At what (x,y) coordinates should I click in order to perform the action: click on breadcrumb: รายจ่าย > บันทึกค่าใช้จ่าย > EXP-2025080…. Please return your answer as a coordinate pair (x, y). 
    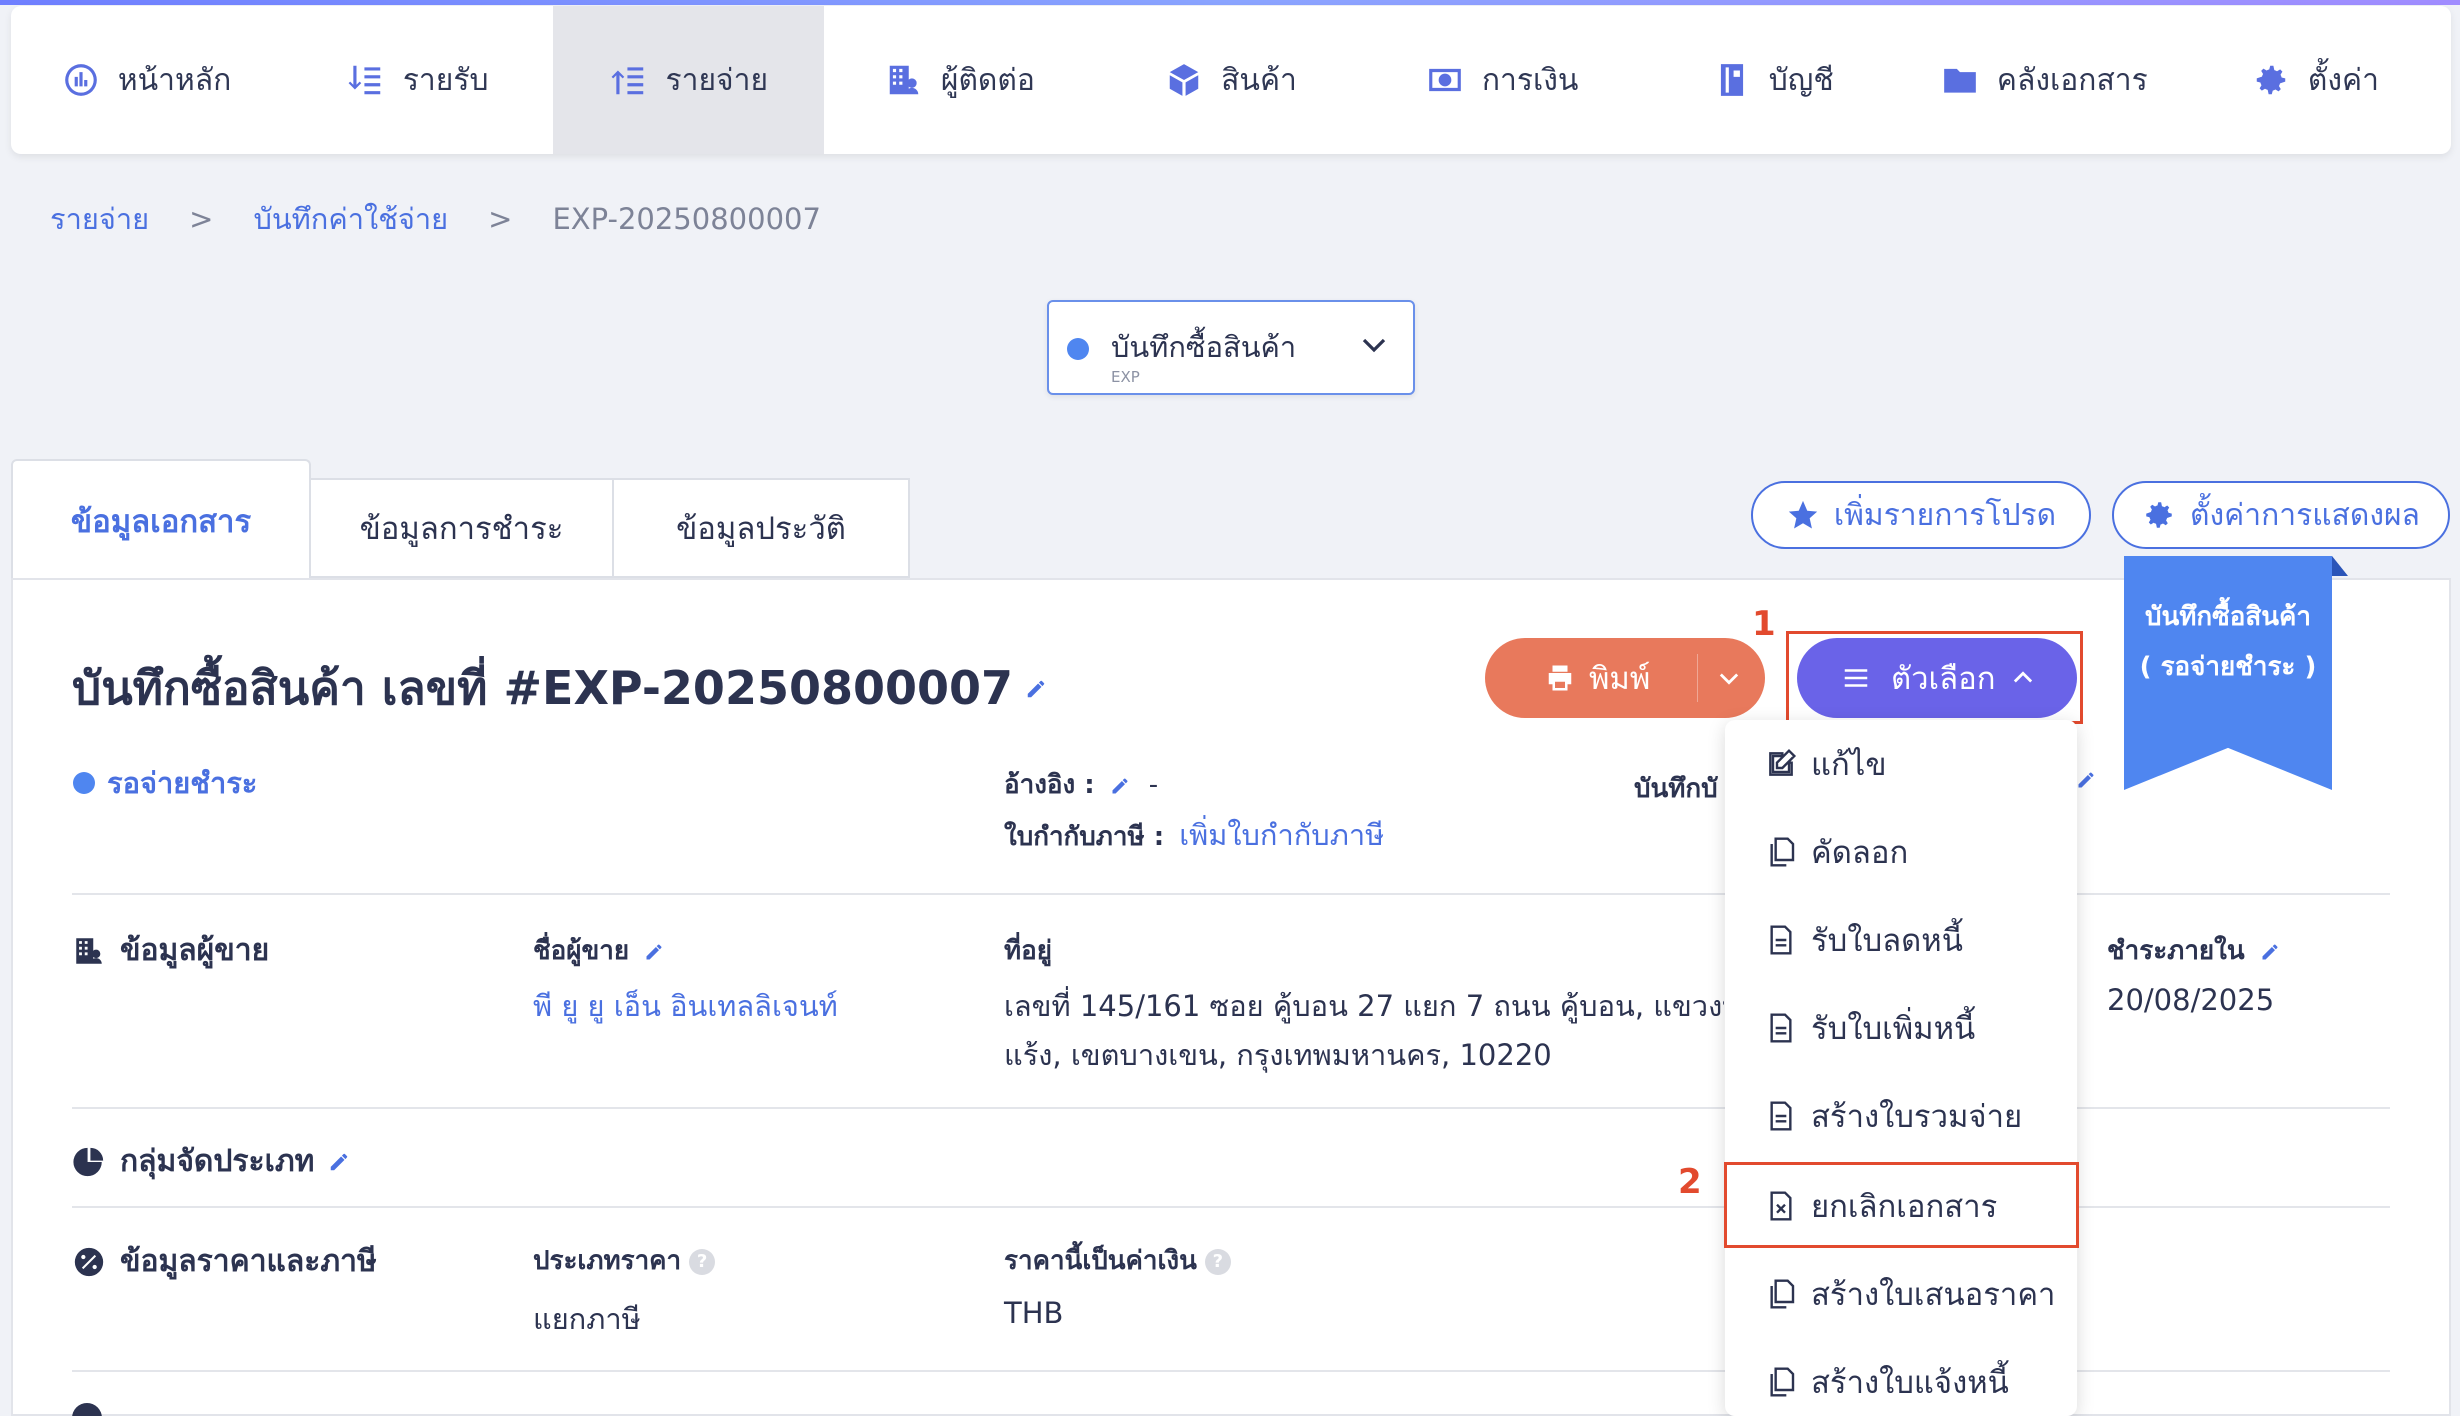
    Looking at the image, I should click on (435, 219).